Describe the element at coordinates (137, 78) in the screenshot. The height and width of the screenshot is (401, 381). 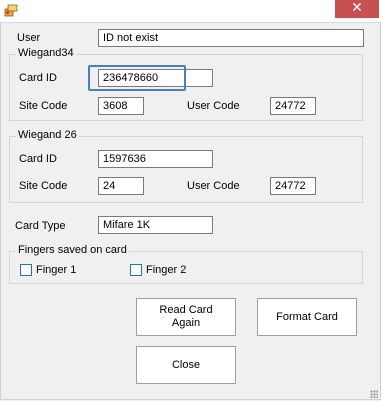
I see `card-id-highlight` at that location.